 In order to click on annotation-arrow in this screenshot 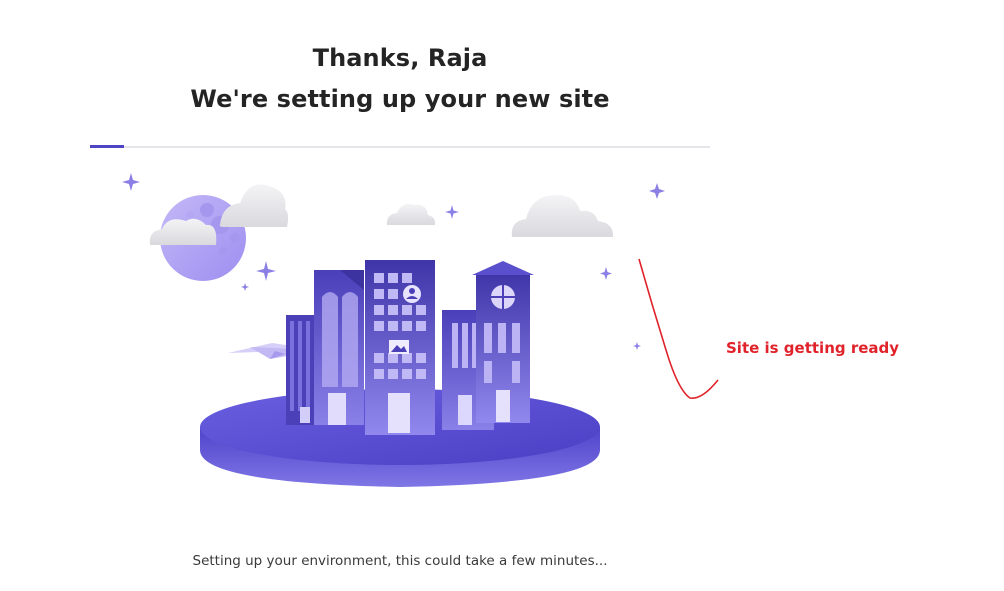, I will do `click(678, 328)`.